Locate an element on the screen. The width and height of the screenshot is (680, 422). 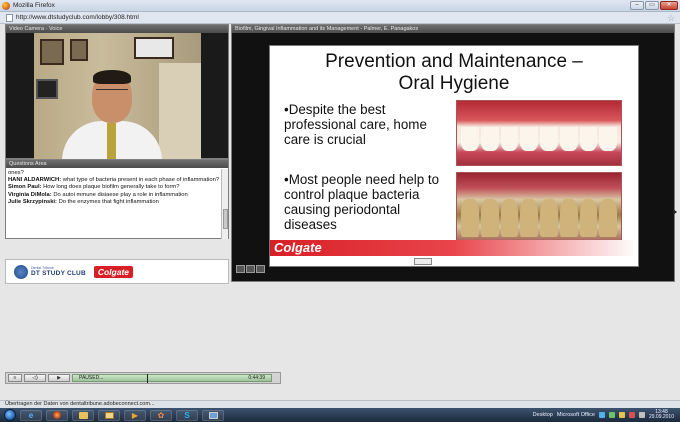
colgate-logo: Colgate is located at coordinates (113, 271).